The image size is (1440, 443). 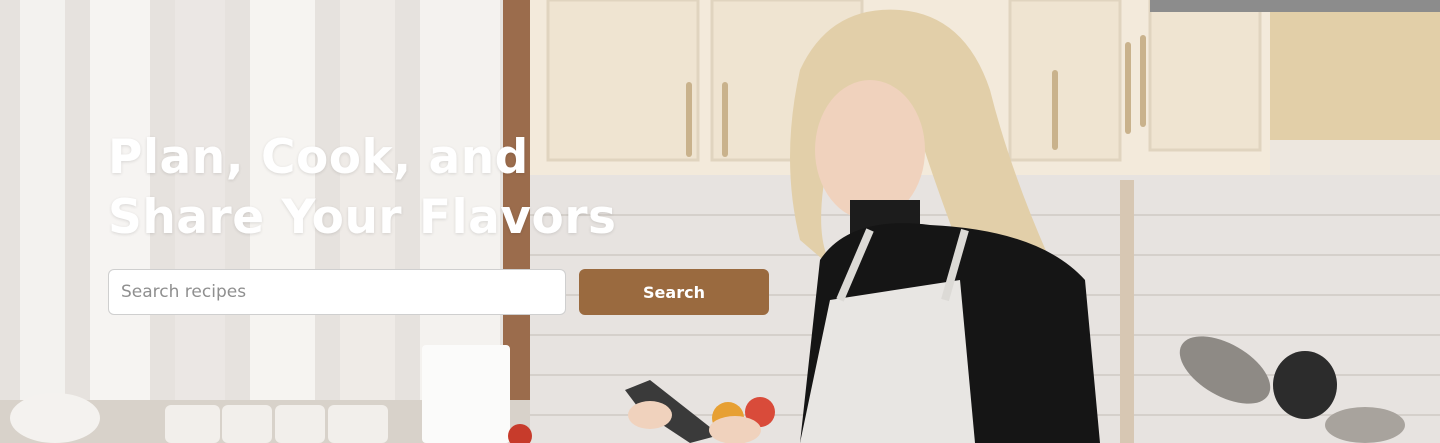 I want to click on hero-title: Plan, Cook, and Share Your Flavors, so click(x=458, y=188).